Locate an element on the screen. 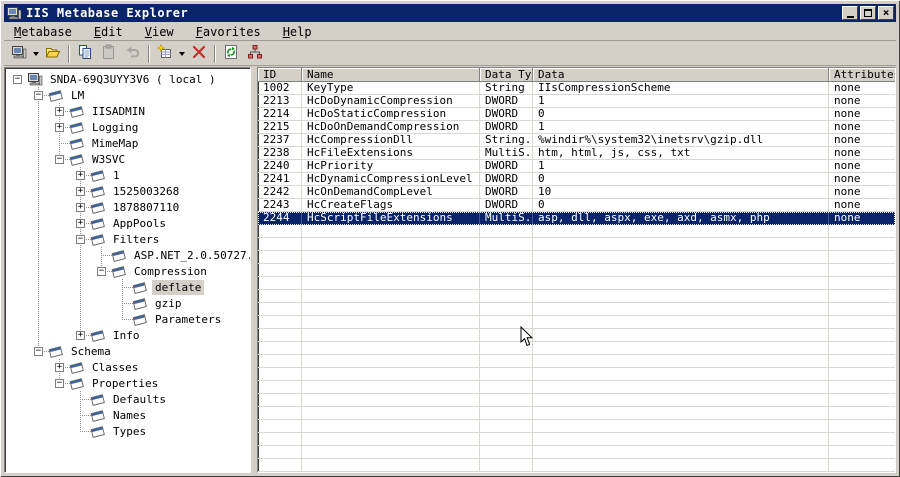 This screenshot has height=477, width=900. column-header-name: Name is located at coordinates (391, 75).